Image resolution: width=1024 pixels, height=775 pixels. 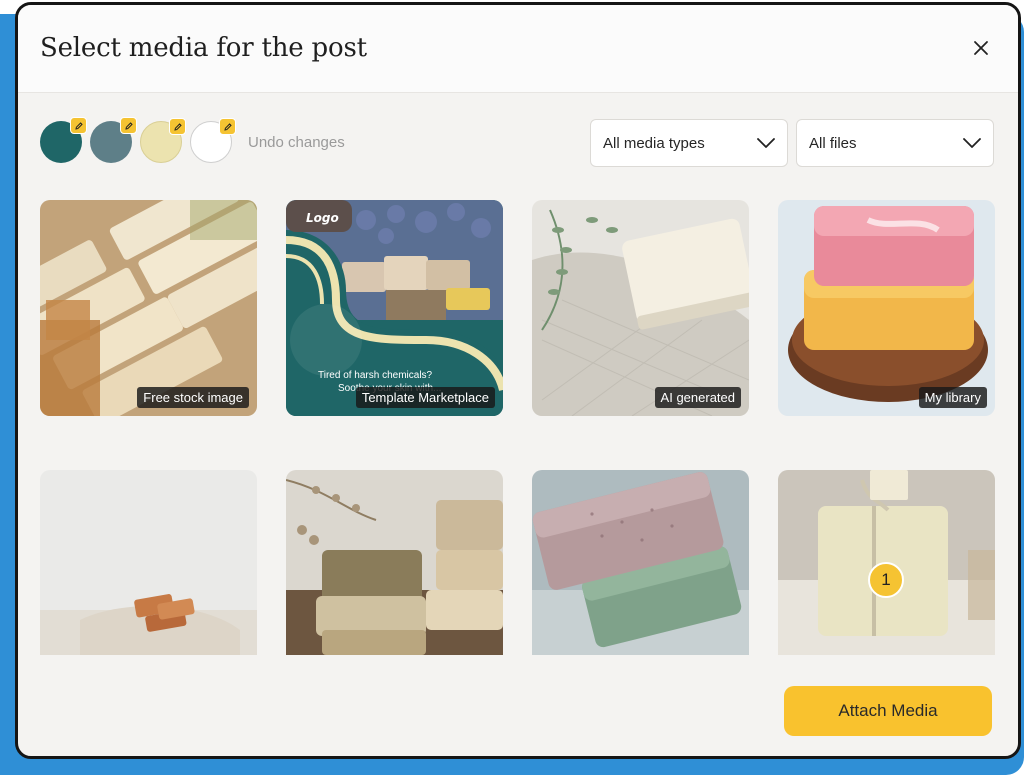 I want to click on color-palette: Undo changes, so click(x=192, y=141).